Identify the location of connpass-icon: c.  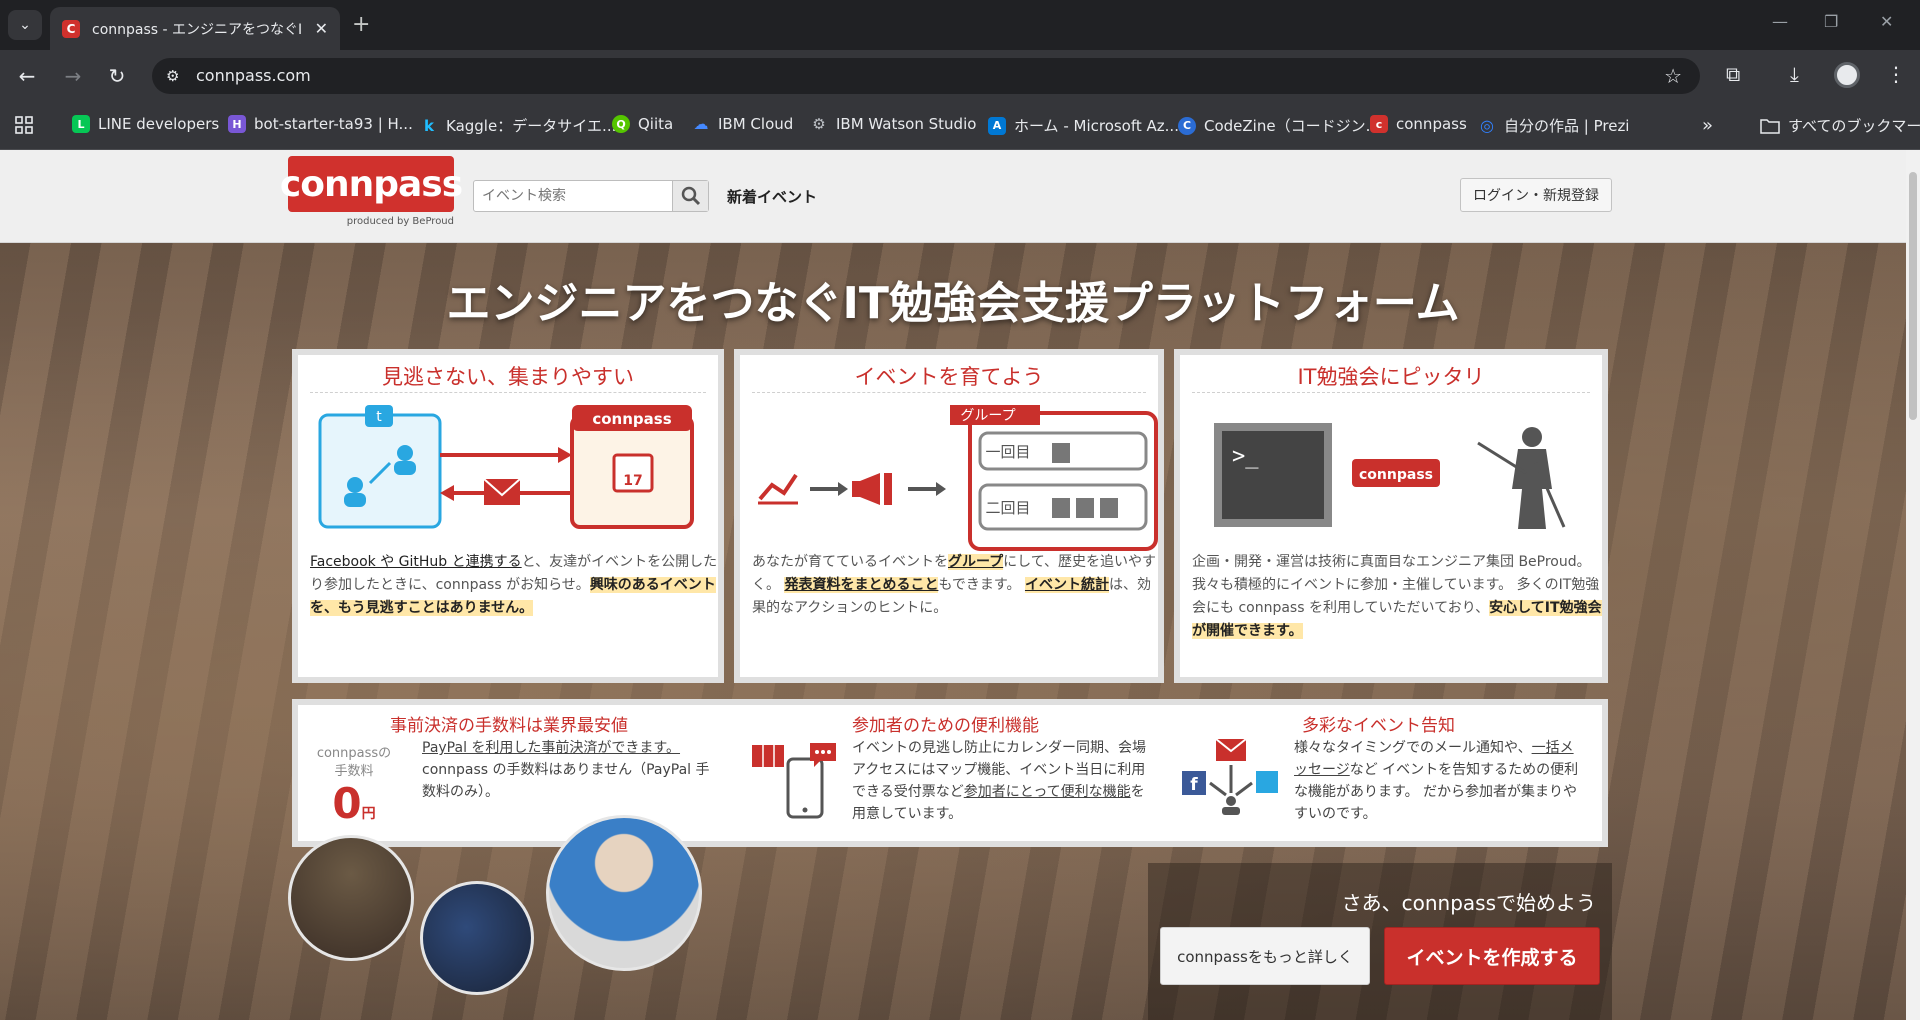
(1379, 124).